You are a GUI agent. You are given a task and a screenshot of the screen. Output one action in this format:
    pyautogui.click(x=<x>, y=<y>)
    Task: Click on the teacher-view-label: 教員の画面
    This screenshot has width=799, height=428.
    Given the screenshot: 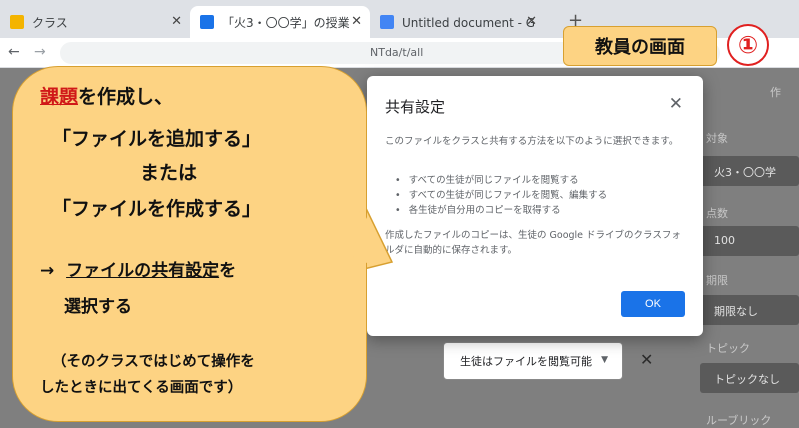 What is the action you would take?
    pyautogui.click(x=640, y=46)
    